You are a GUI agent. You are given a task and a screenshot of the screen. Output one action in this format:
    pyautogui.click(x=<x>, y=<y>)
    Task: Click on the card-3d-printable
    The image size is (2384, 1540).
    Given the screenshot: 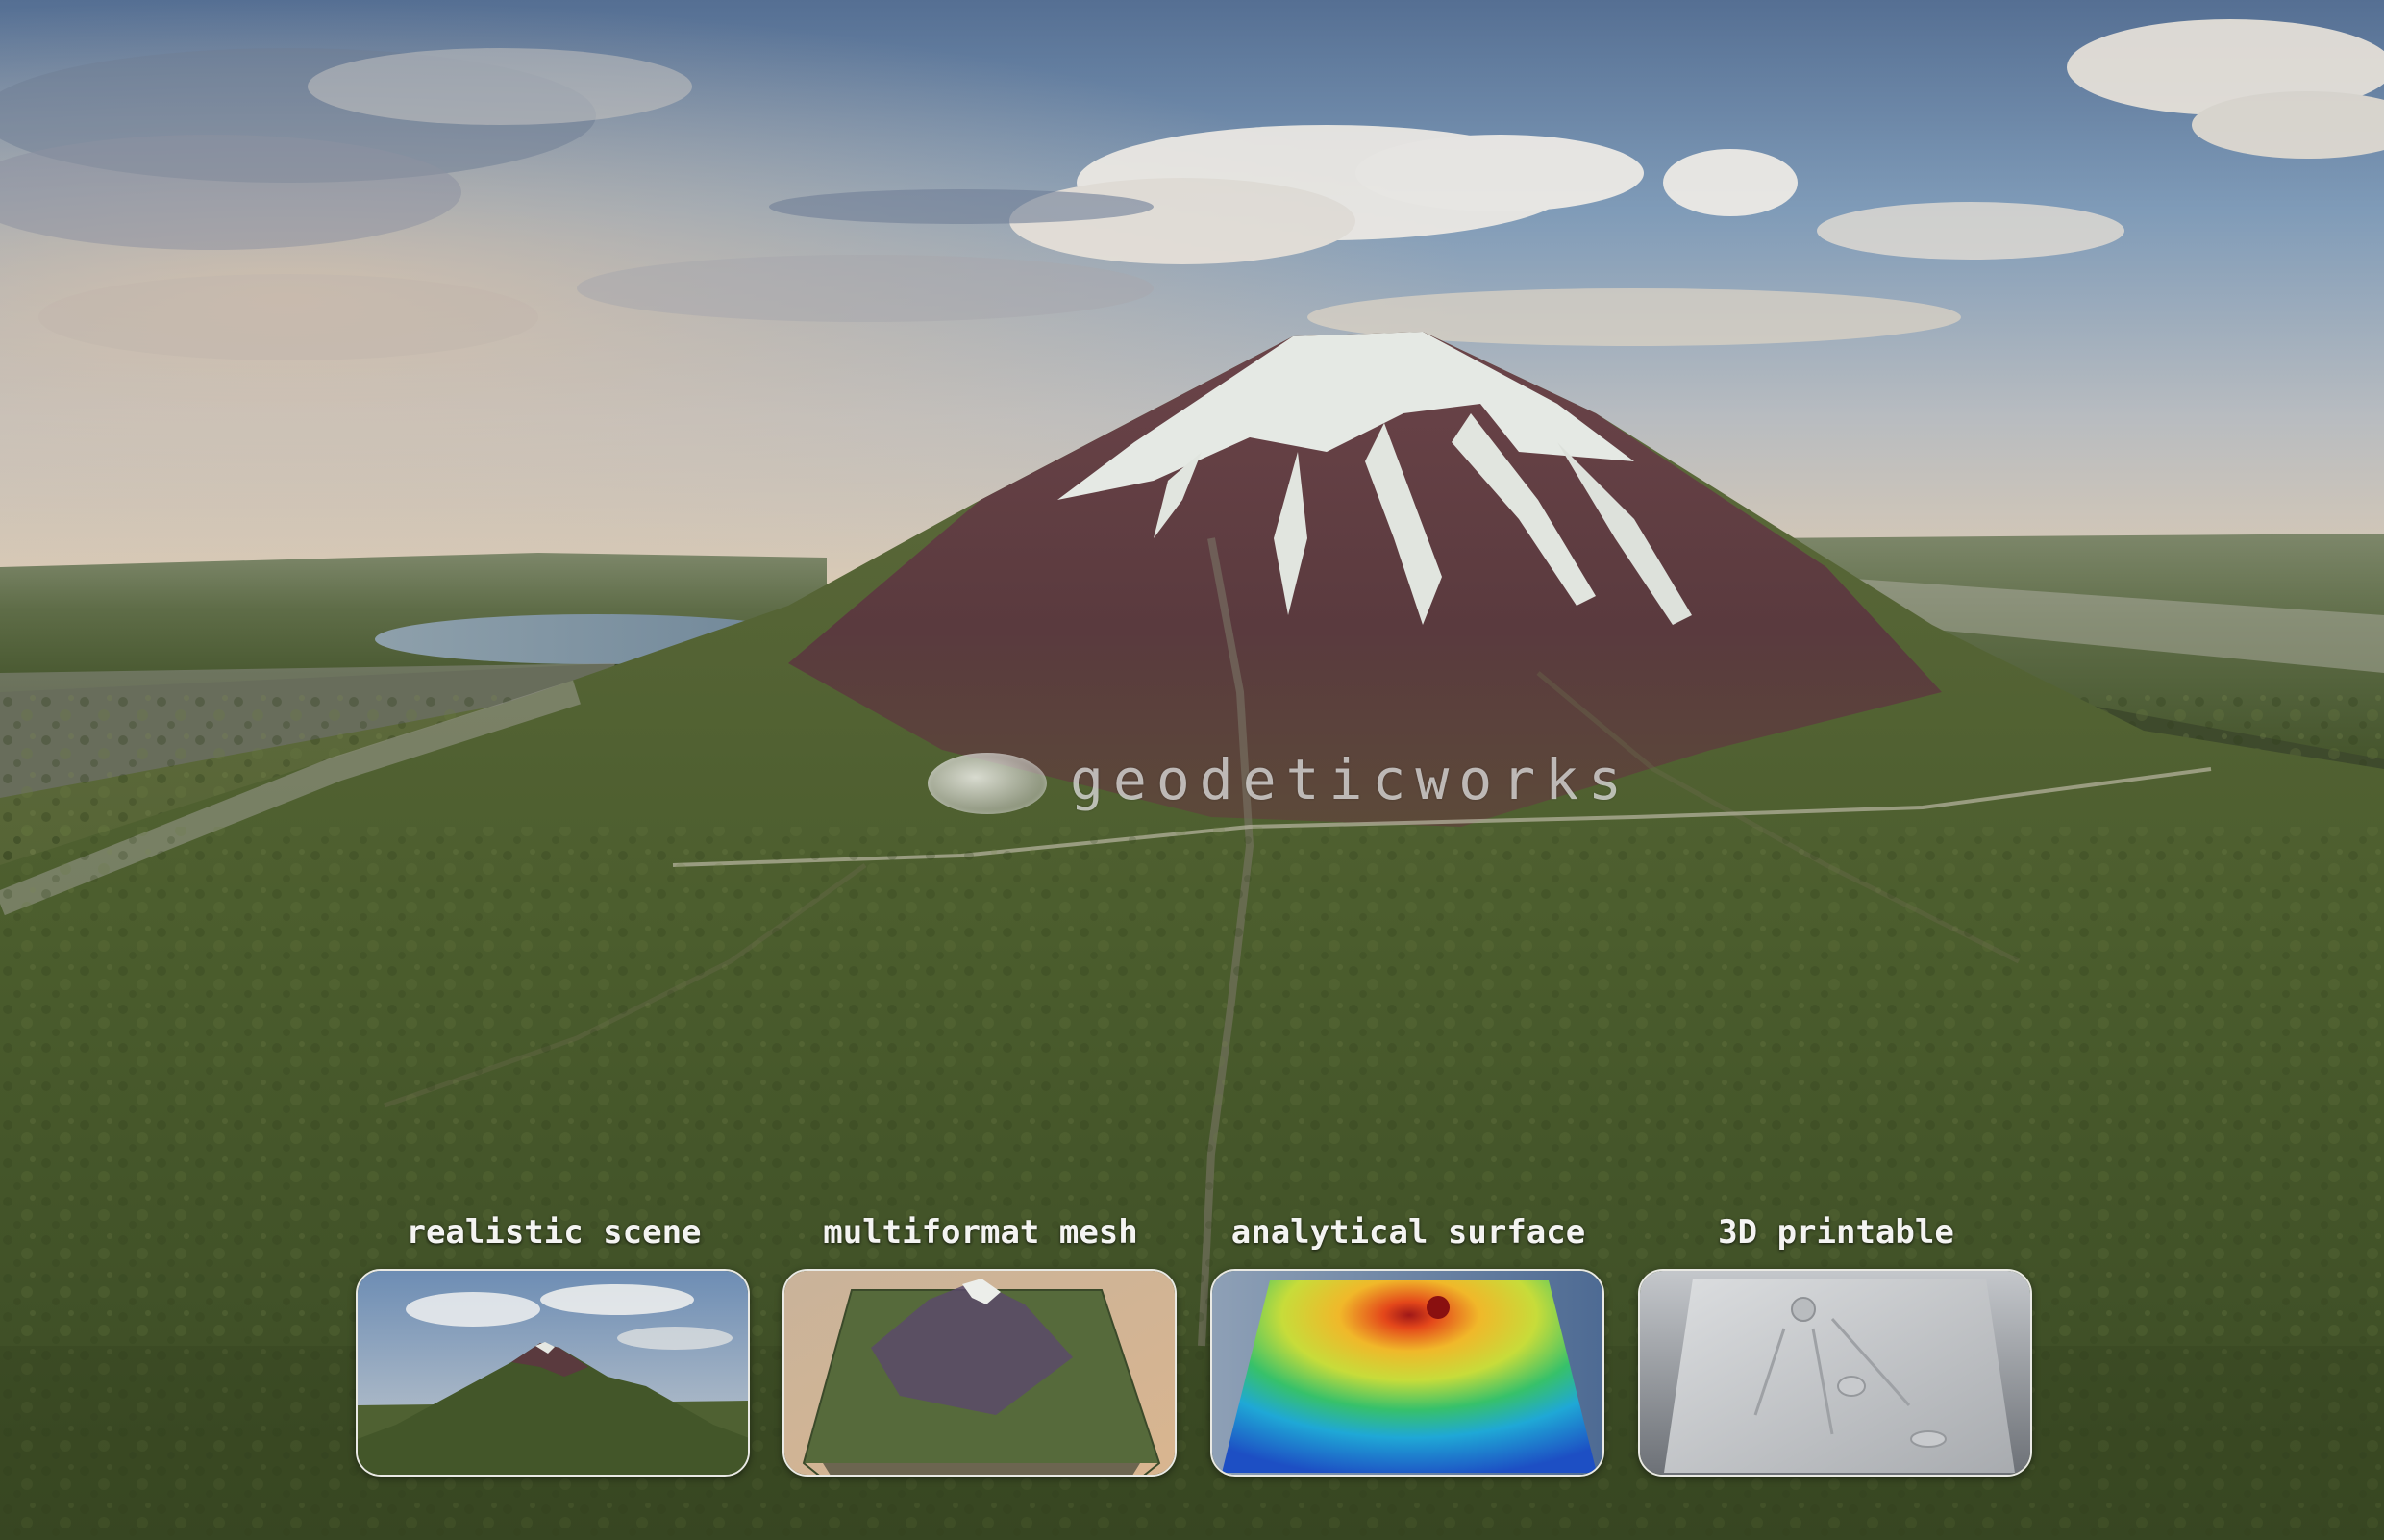 What is the action you would take?
    pyautogui.click(x=1835, y=1373)
    